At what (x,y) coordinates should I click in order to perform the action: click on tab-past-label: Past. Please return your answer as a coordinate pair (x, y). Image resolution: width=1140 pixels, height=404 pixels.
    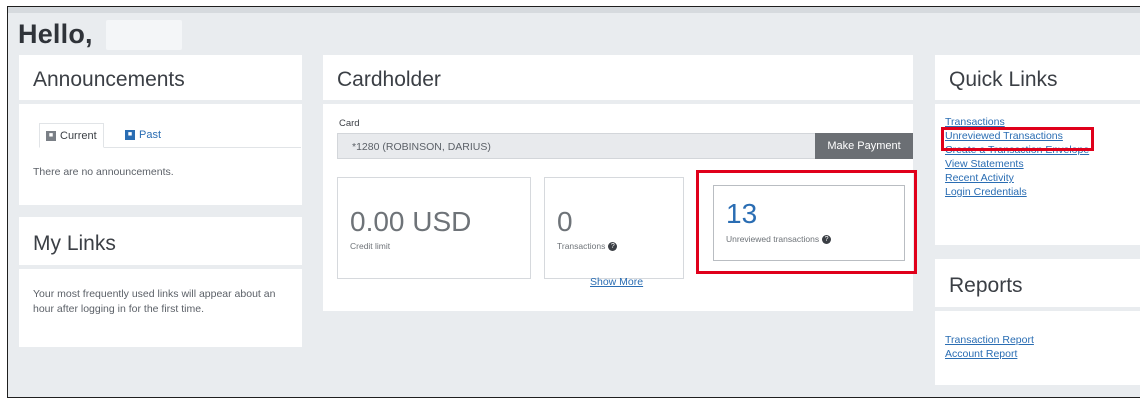
    Looking at the image, I should click on (150, 135).